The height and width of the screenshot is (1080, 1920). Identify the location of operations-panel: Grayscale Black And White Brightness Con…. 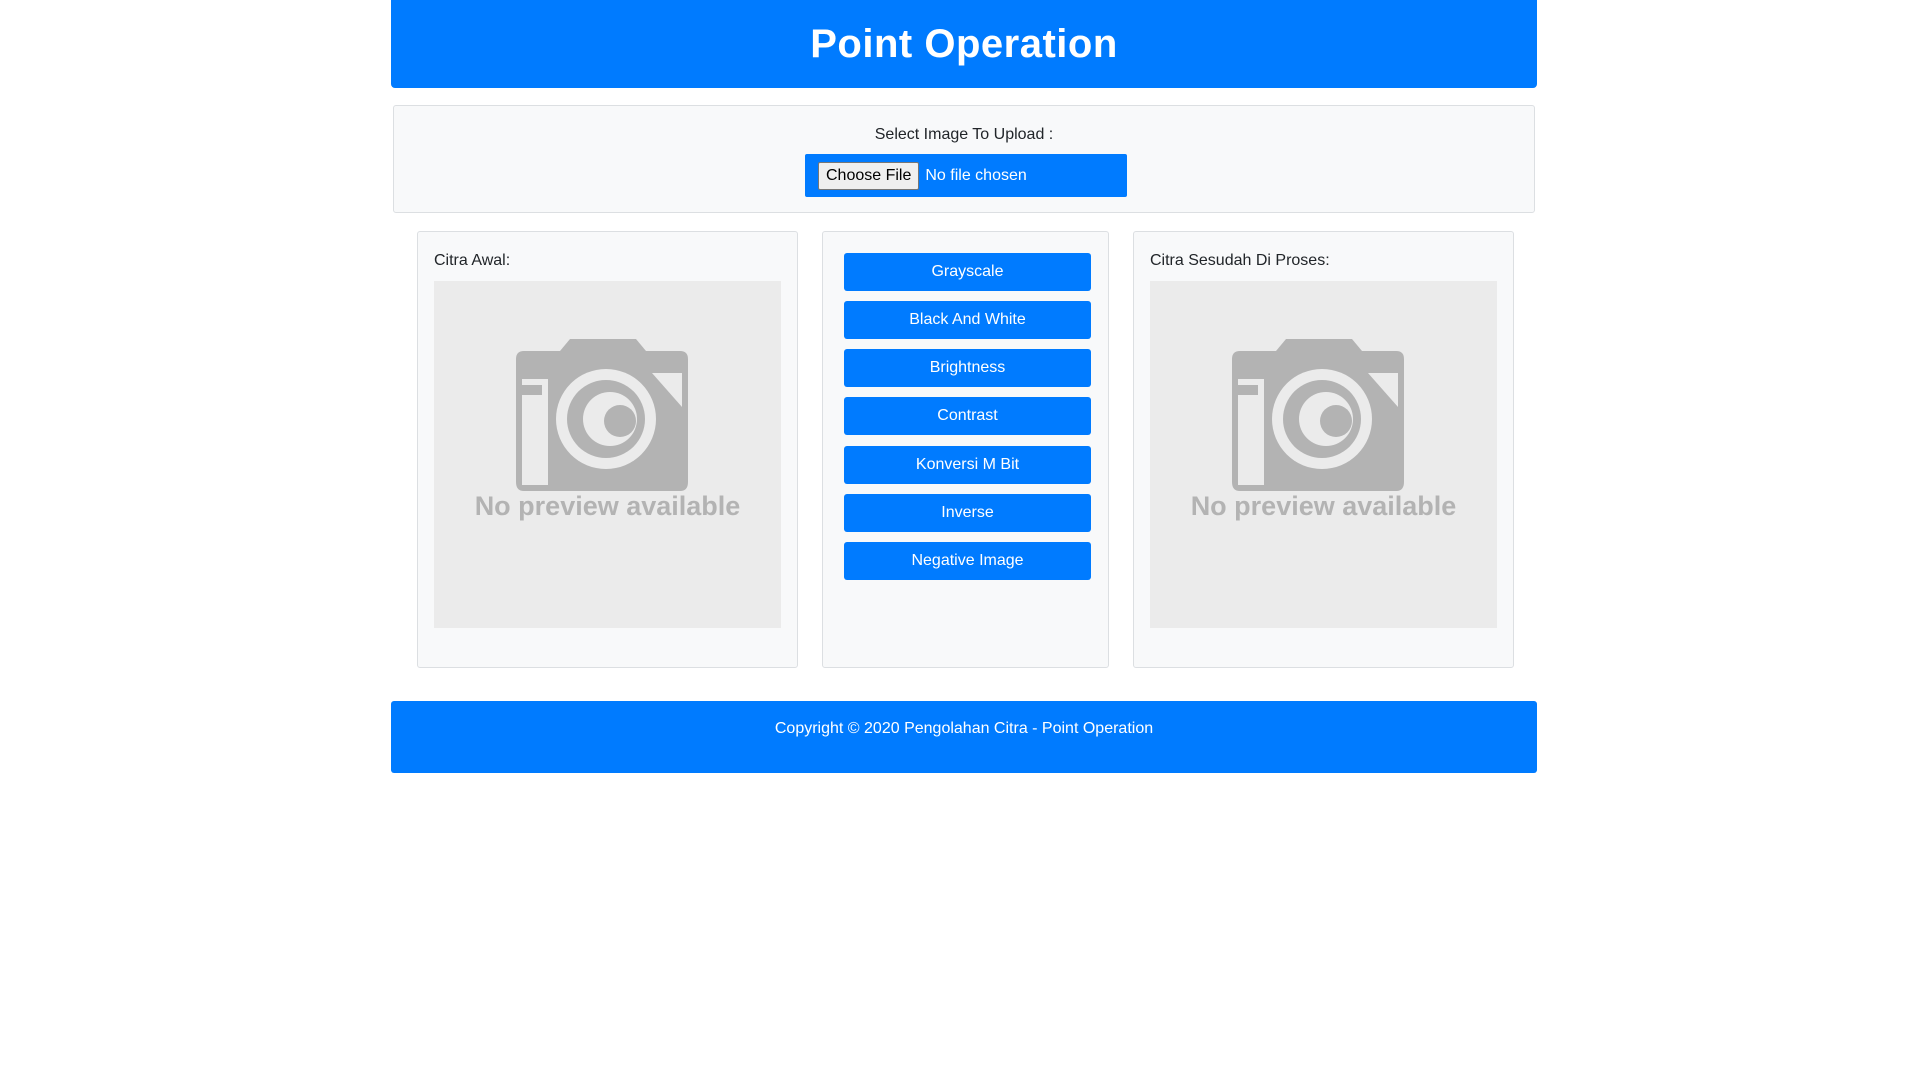
(965, 449).